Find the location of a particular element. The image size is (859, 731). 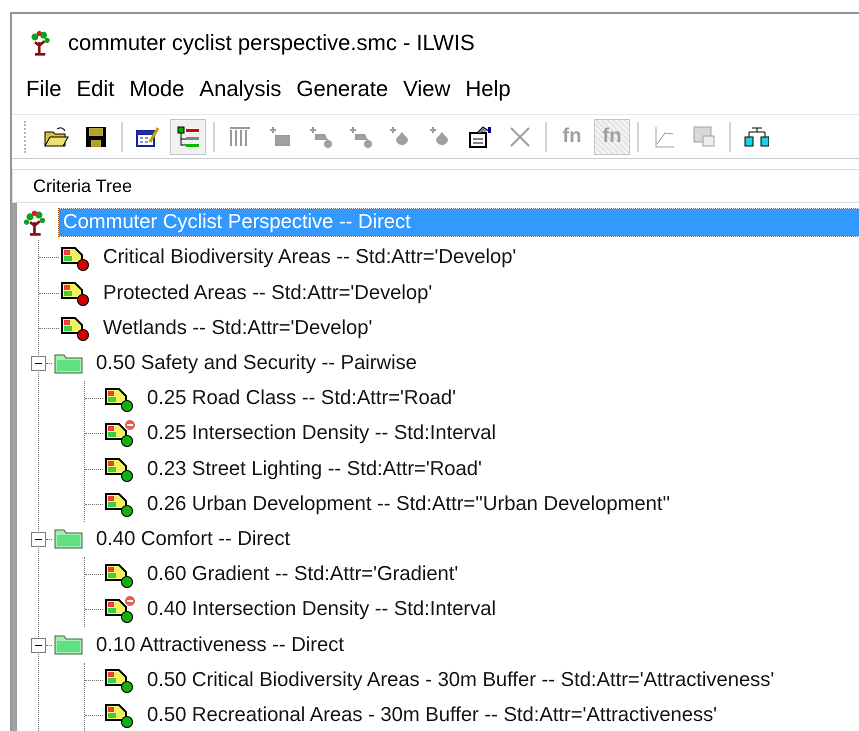

menu-item: Mode is located at coordinates (162, 89).